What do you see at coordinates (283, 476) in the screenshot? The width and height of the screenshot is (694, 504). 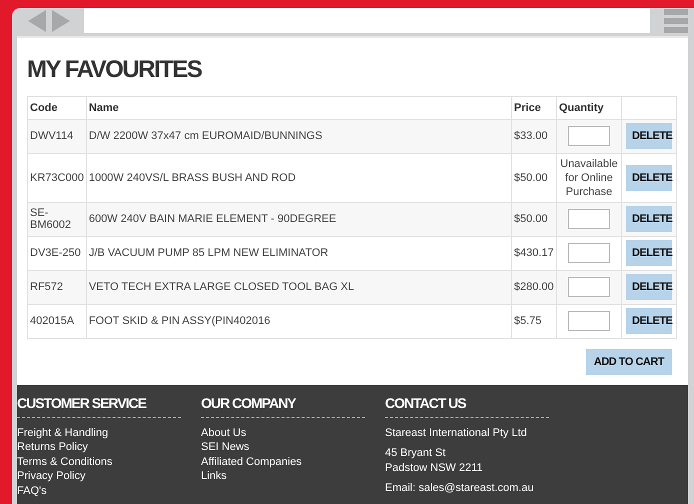 I see `footer-link: Links` at bounding box center [283, 476].